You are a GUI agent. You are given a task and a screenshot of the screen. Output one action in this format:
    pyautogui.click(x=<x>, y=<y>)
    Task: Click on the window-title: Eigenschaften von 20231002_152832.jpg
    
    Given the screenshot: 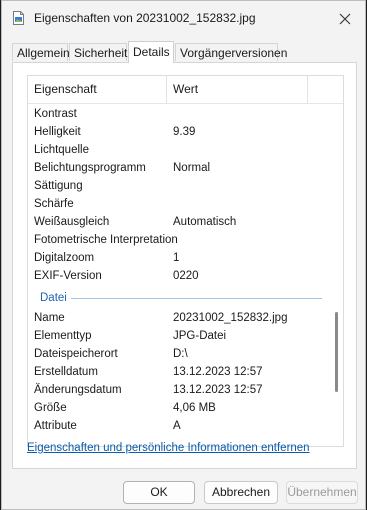 What is the action you would take?
    pyautogui.click(x=145, y=18)
    